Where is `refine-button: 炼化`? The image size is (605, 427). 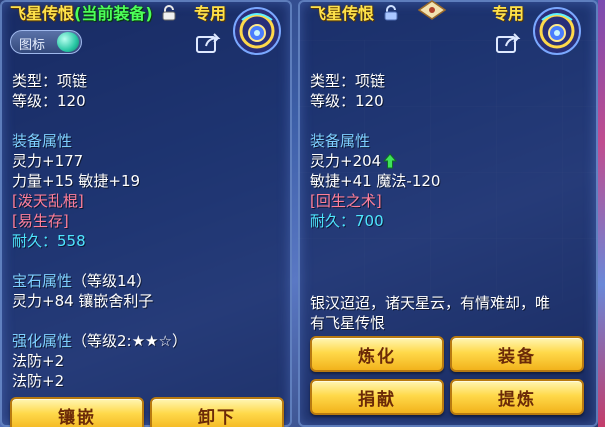
refine-button: 炼化 is located at coordinates (377, 354).